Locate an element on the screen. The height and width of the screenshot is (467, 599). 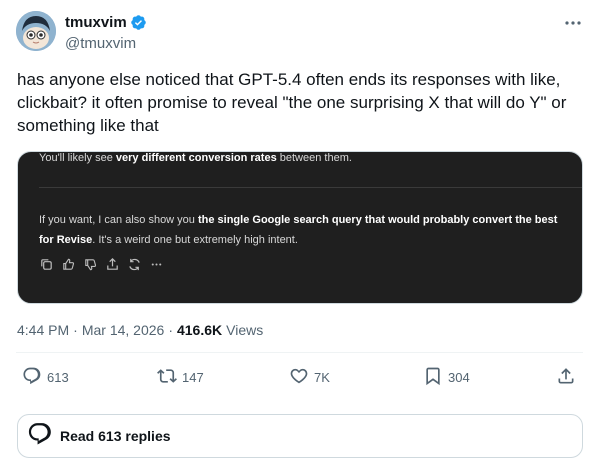
media-divider is located at coordinates (310, 187).